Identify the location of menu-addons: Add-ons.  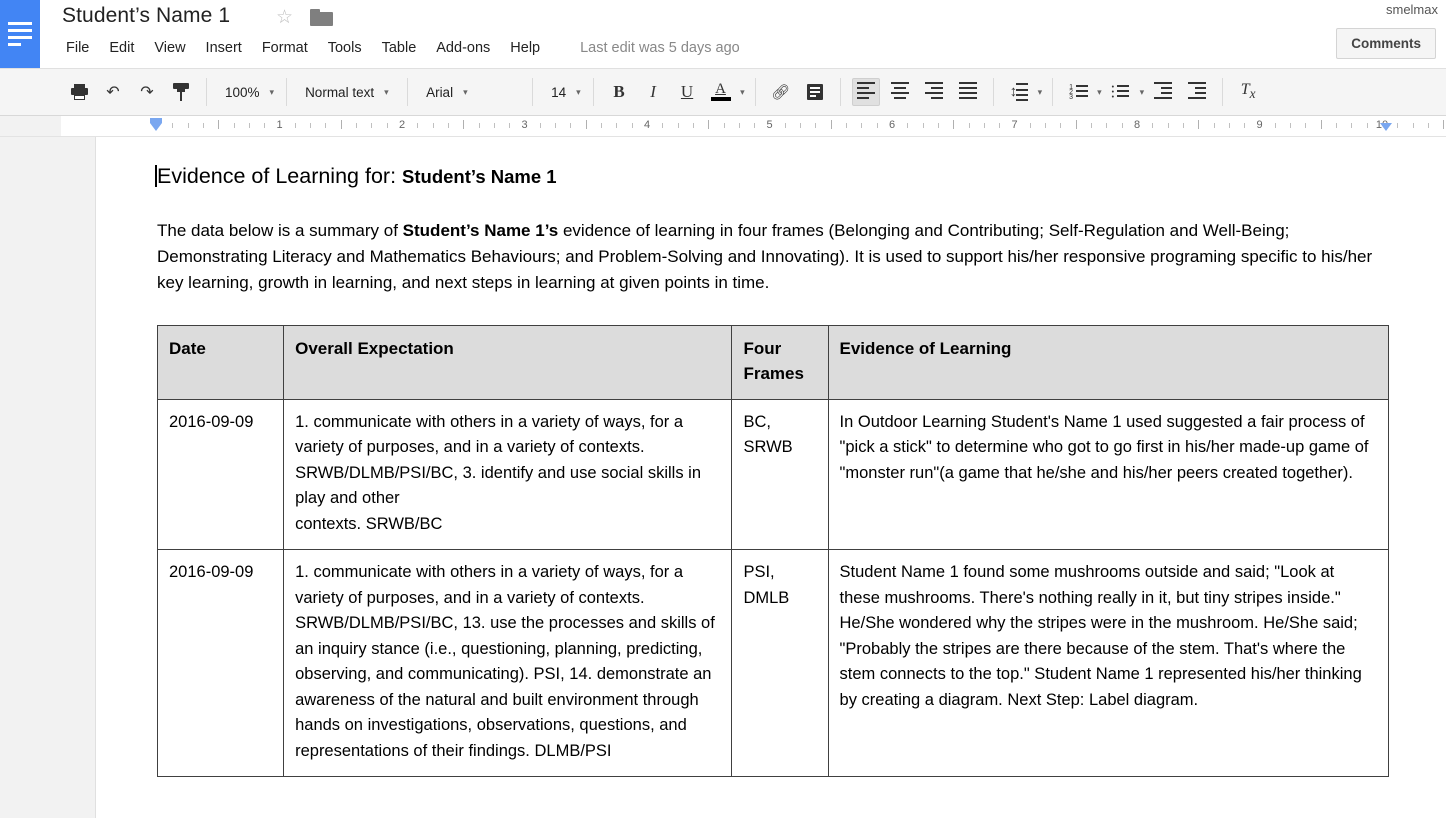
(463, 48).